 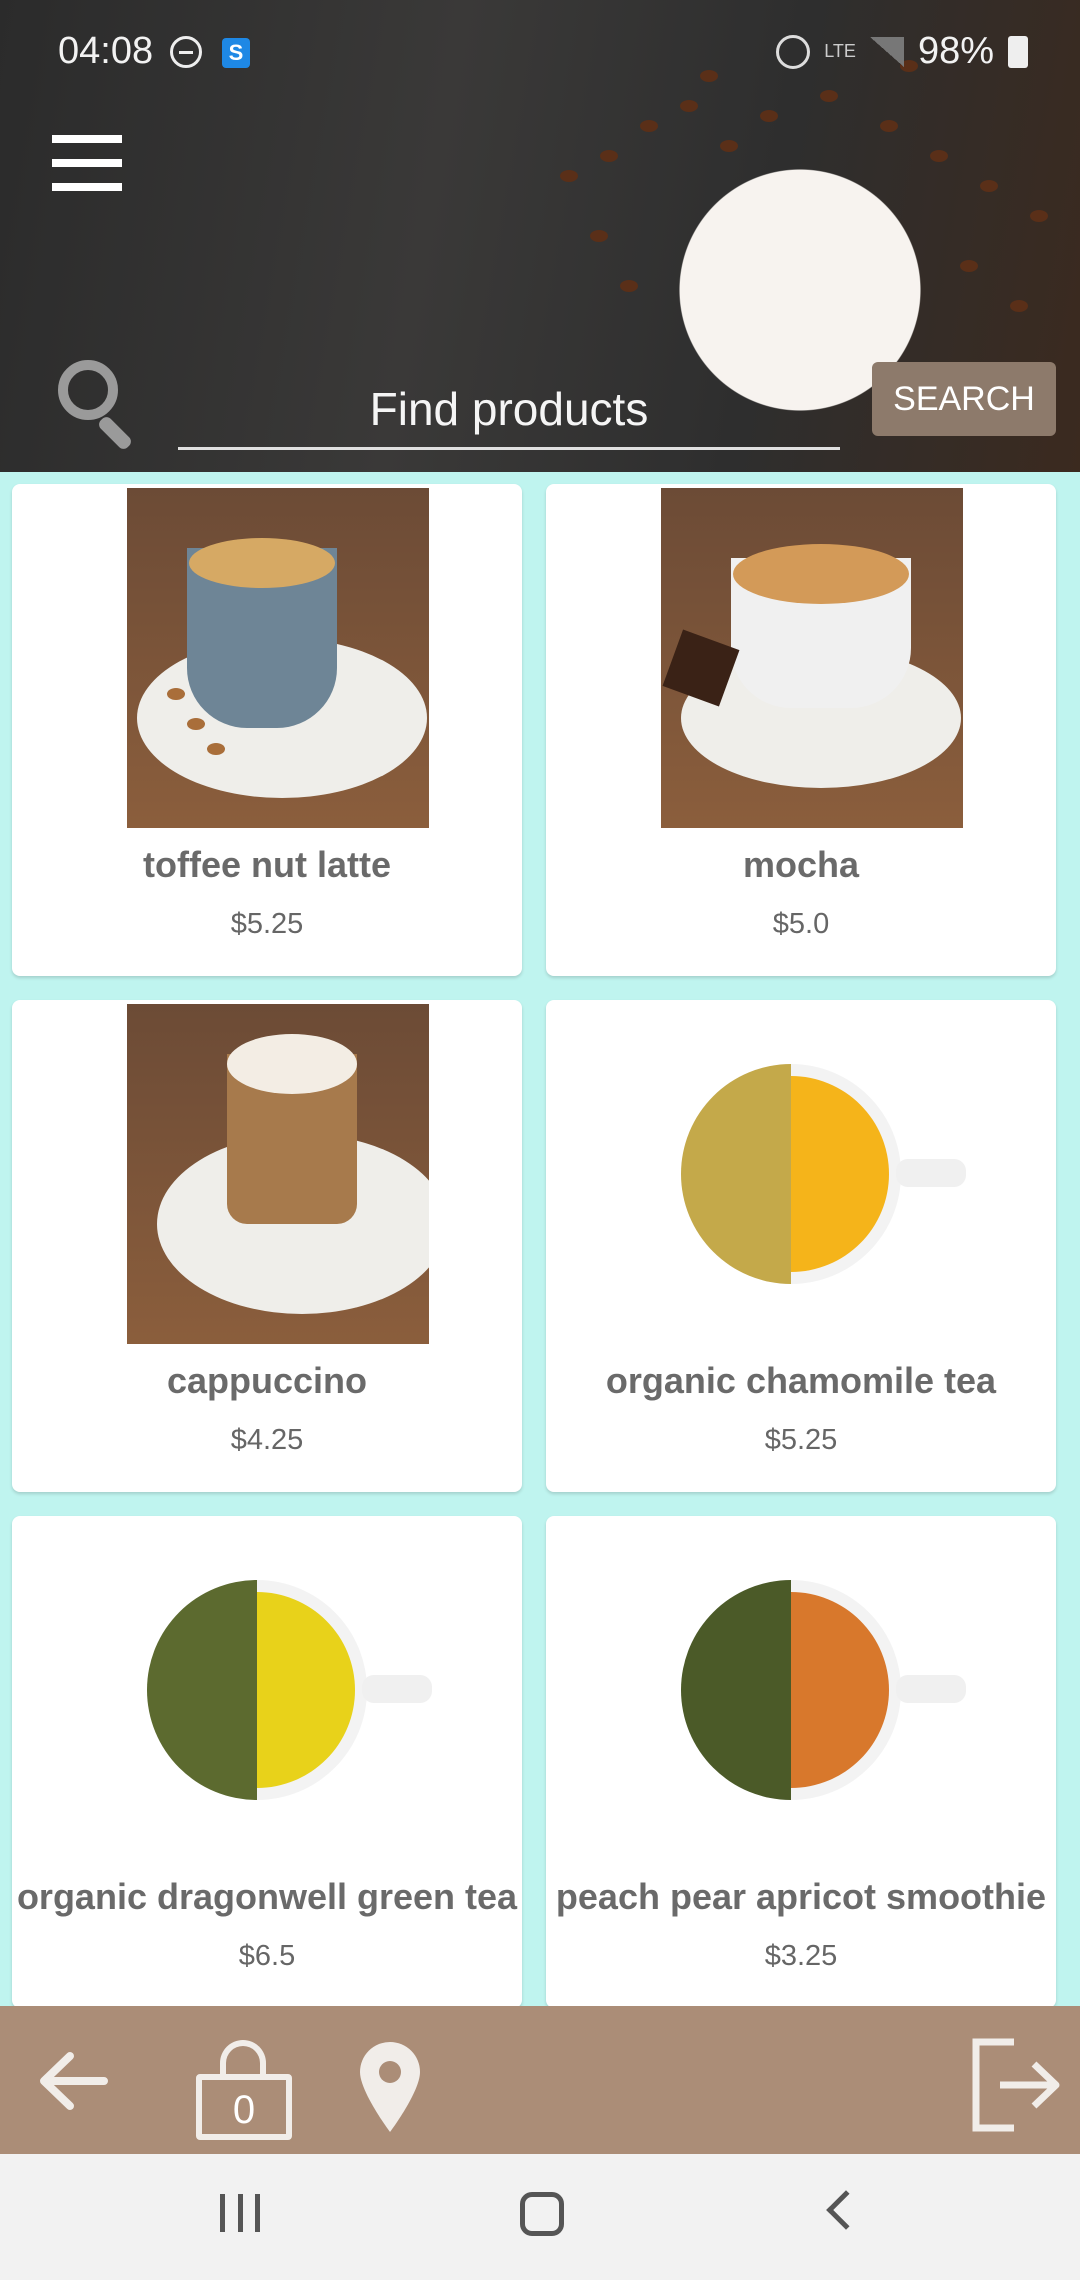 I want to click on network-type: LTE, so click(x=840, y=51).